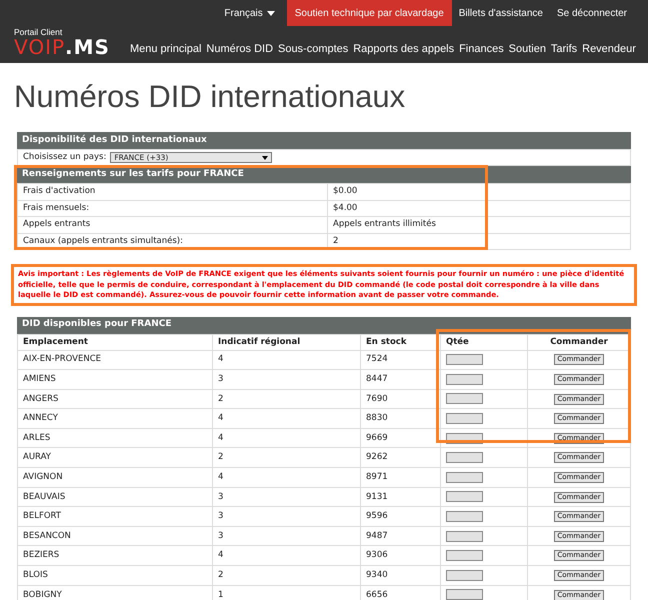  I want to click on table-cell: 9669, so click(400, 438).